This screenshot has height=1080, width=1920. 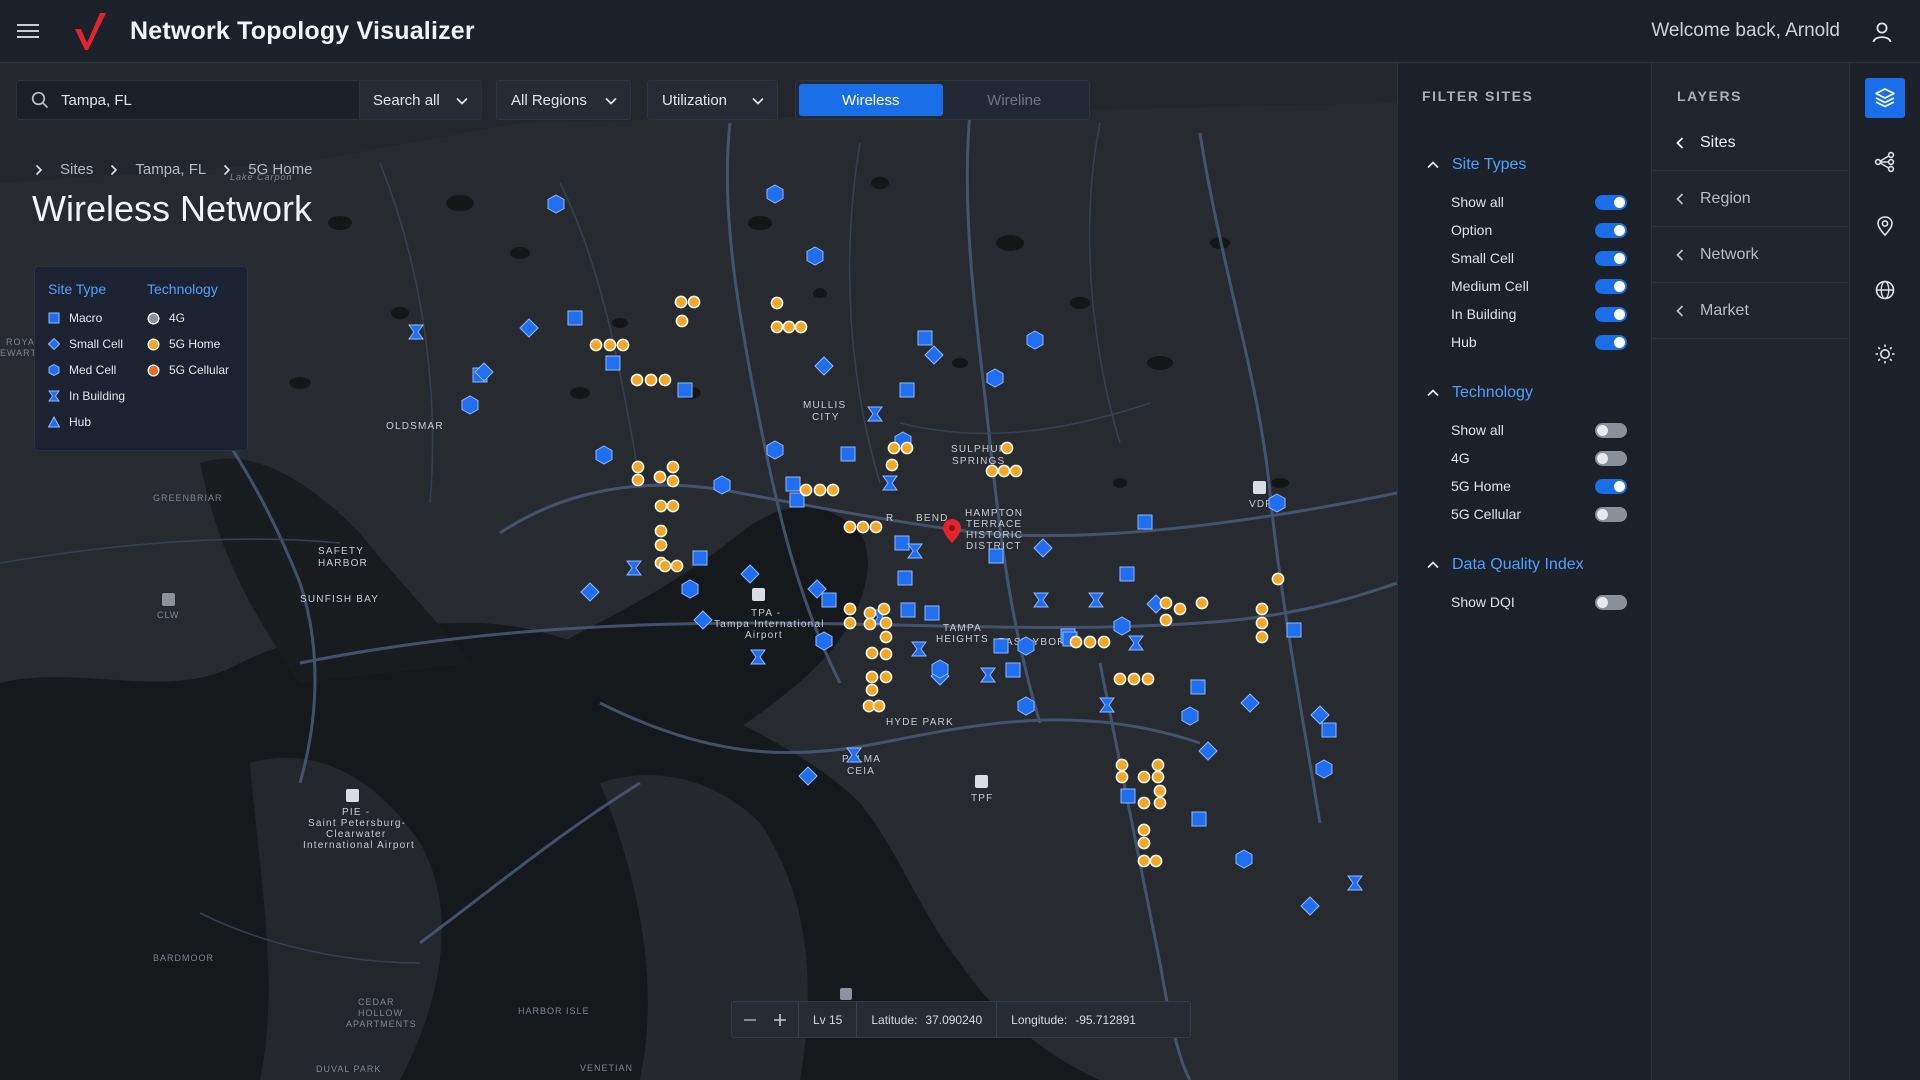 What do you see at coordinates (1505, 565) in the screenshot?
I see `section-data-quality-header: Data Quality Index` at bounding box center [1505, 565].